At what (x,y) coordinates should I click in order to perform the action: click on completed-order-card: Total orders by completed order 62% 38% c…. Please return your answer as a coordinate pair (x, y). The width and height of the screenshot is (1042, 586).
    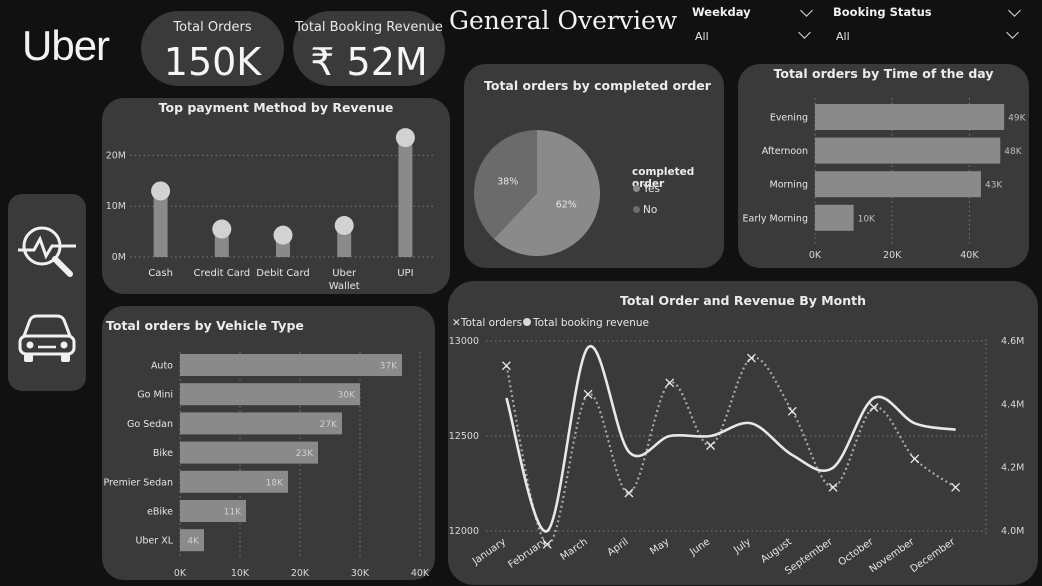
    Looking at the image, I should click on (594, 166).